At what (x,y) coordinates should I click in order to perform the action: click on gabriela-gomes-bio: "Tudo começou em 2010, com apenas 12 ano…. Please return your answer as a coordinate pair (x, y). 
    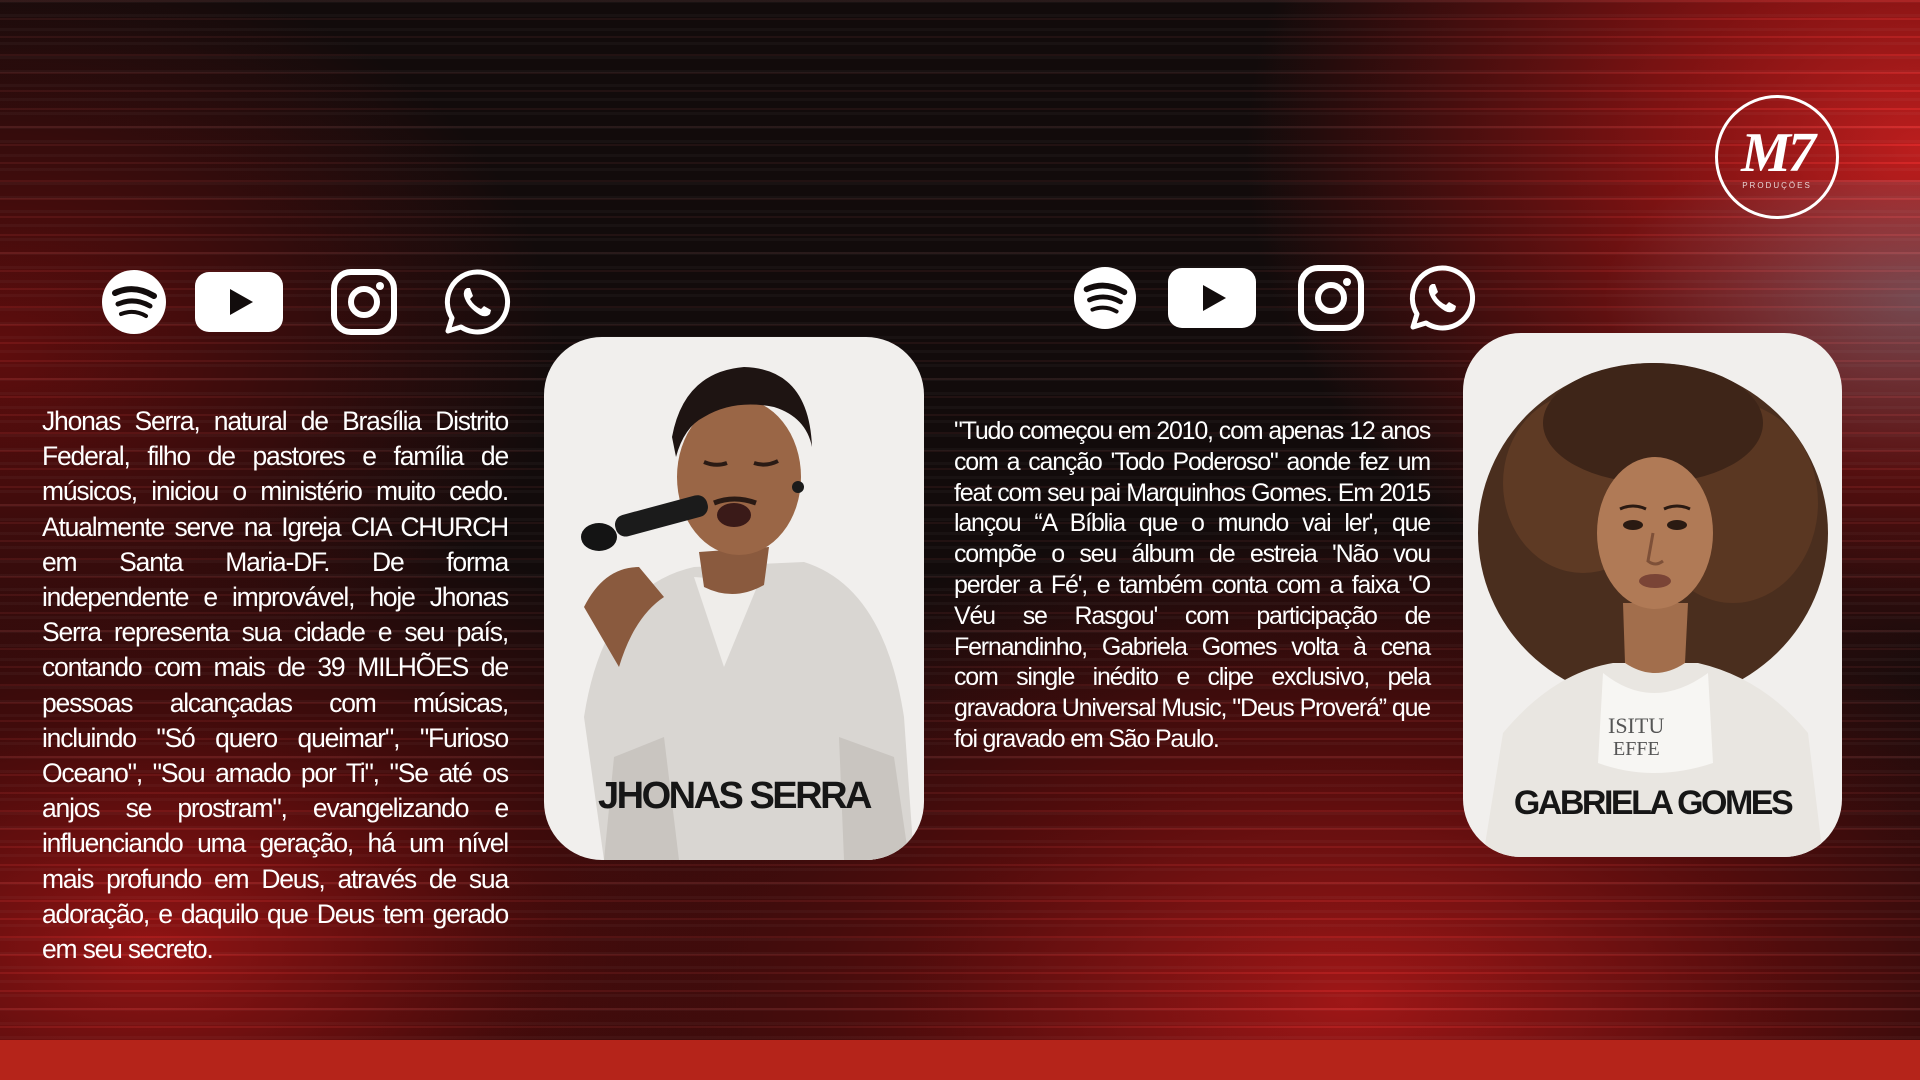
    Looking at the image, I should click on (1192, 585).